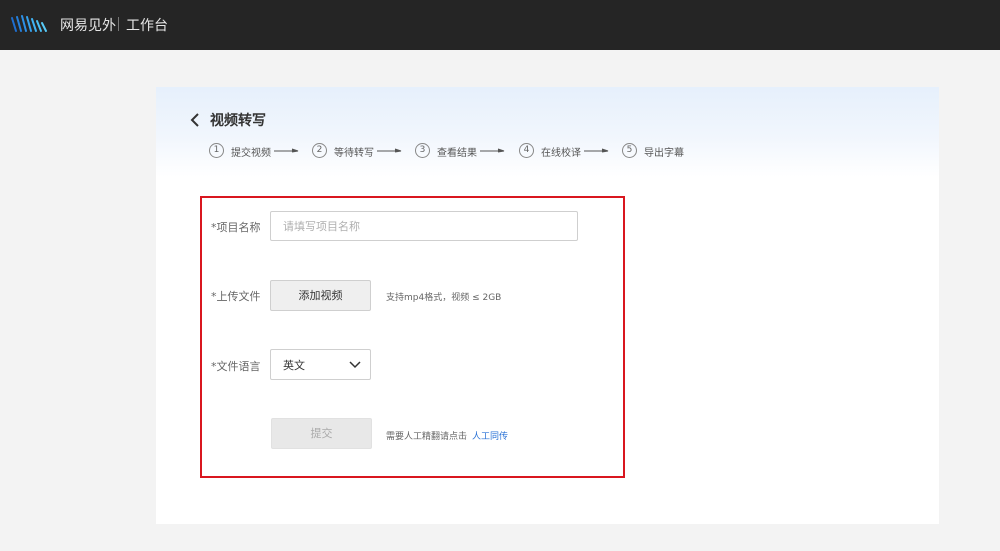 The image size is (1000, 551). I want to click on step-label: 提交视频, so click(251, 153).